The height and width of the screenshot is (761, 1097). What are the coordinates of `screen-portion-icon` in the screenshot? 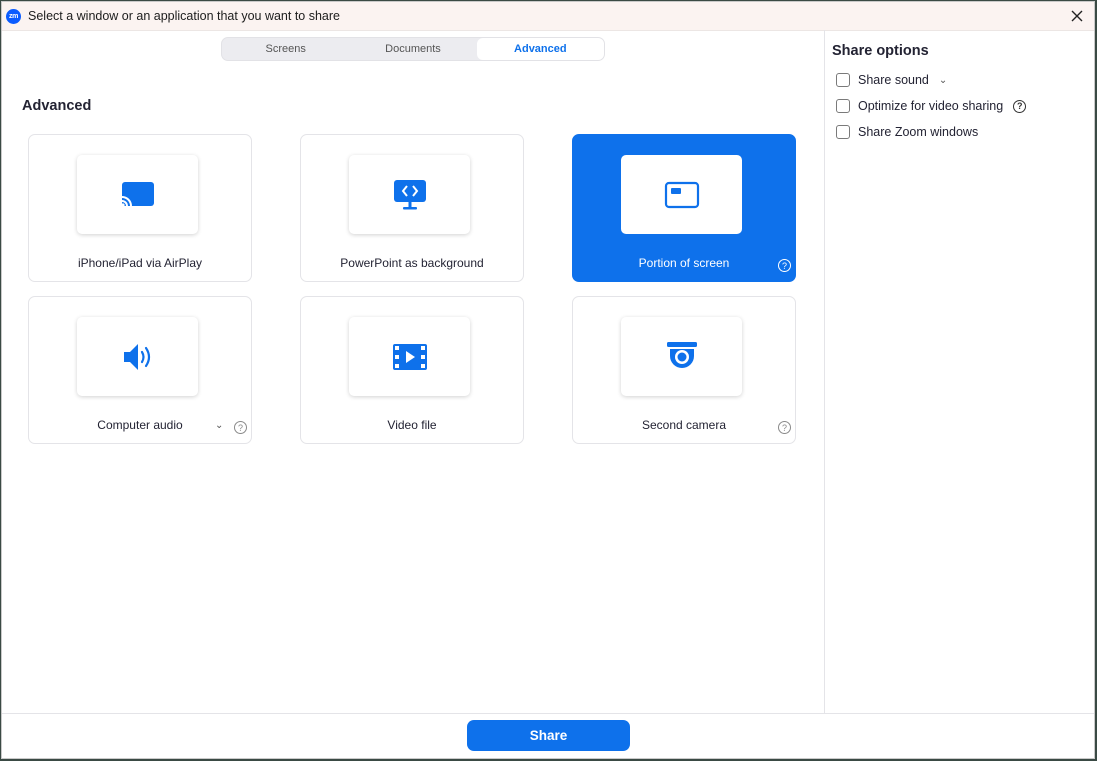 It's located at (681, 194).